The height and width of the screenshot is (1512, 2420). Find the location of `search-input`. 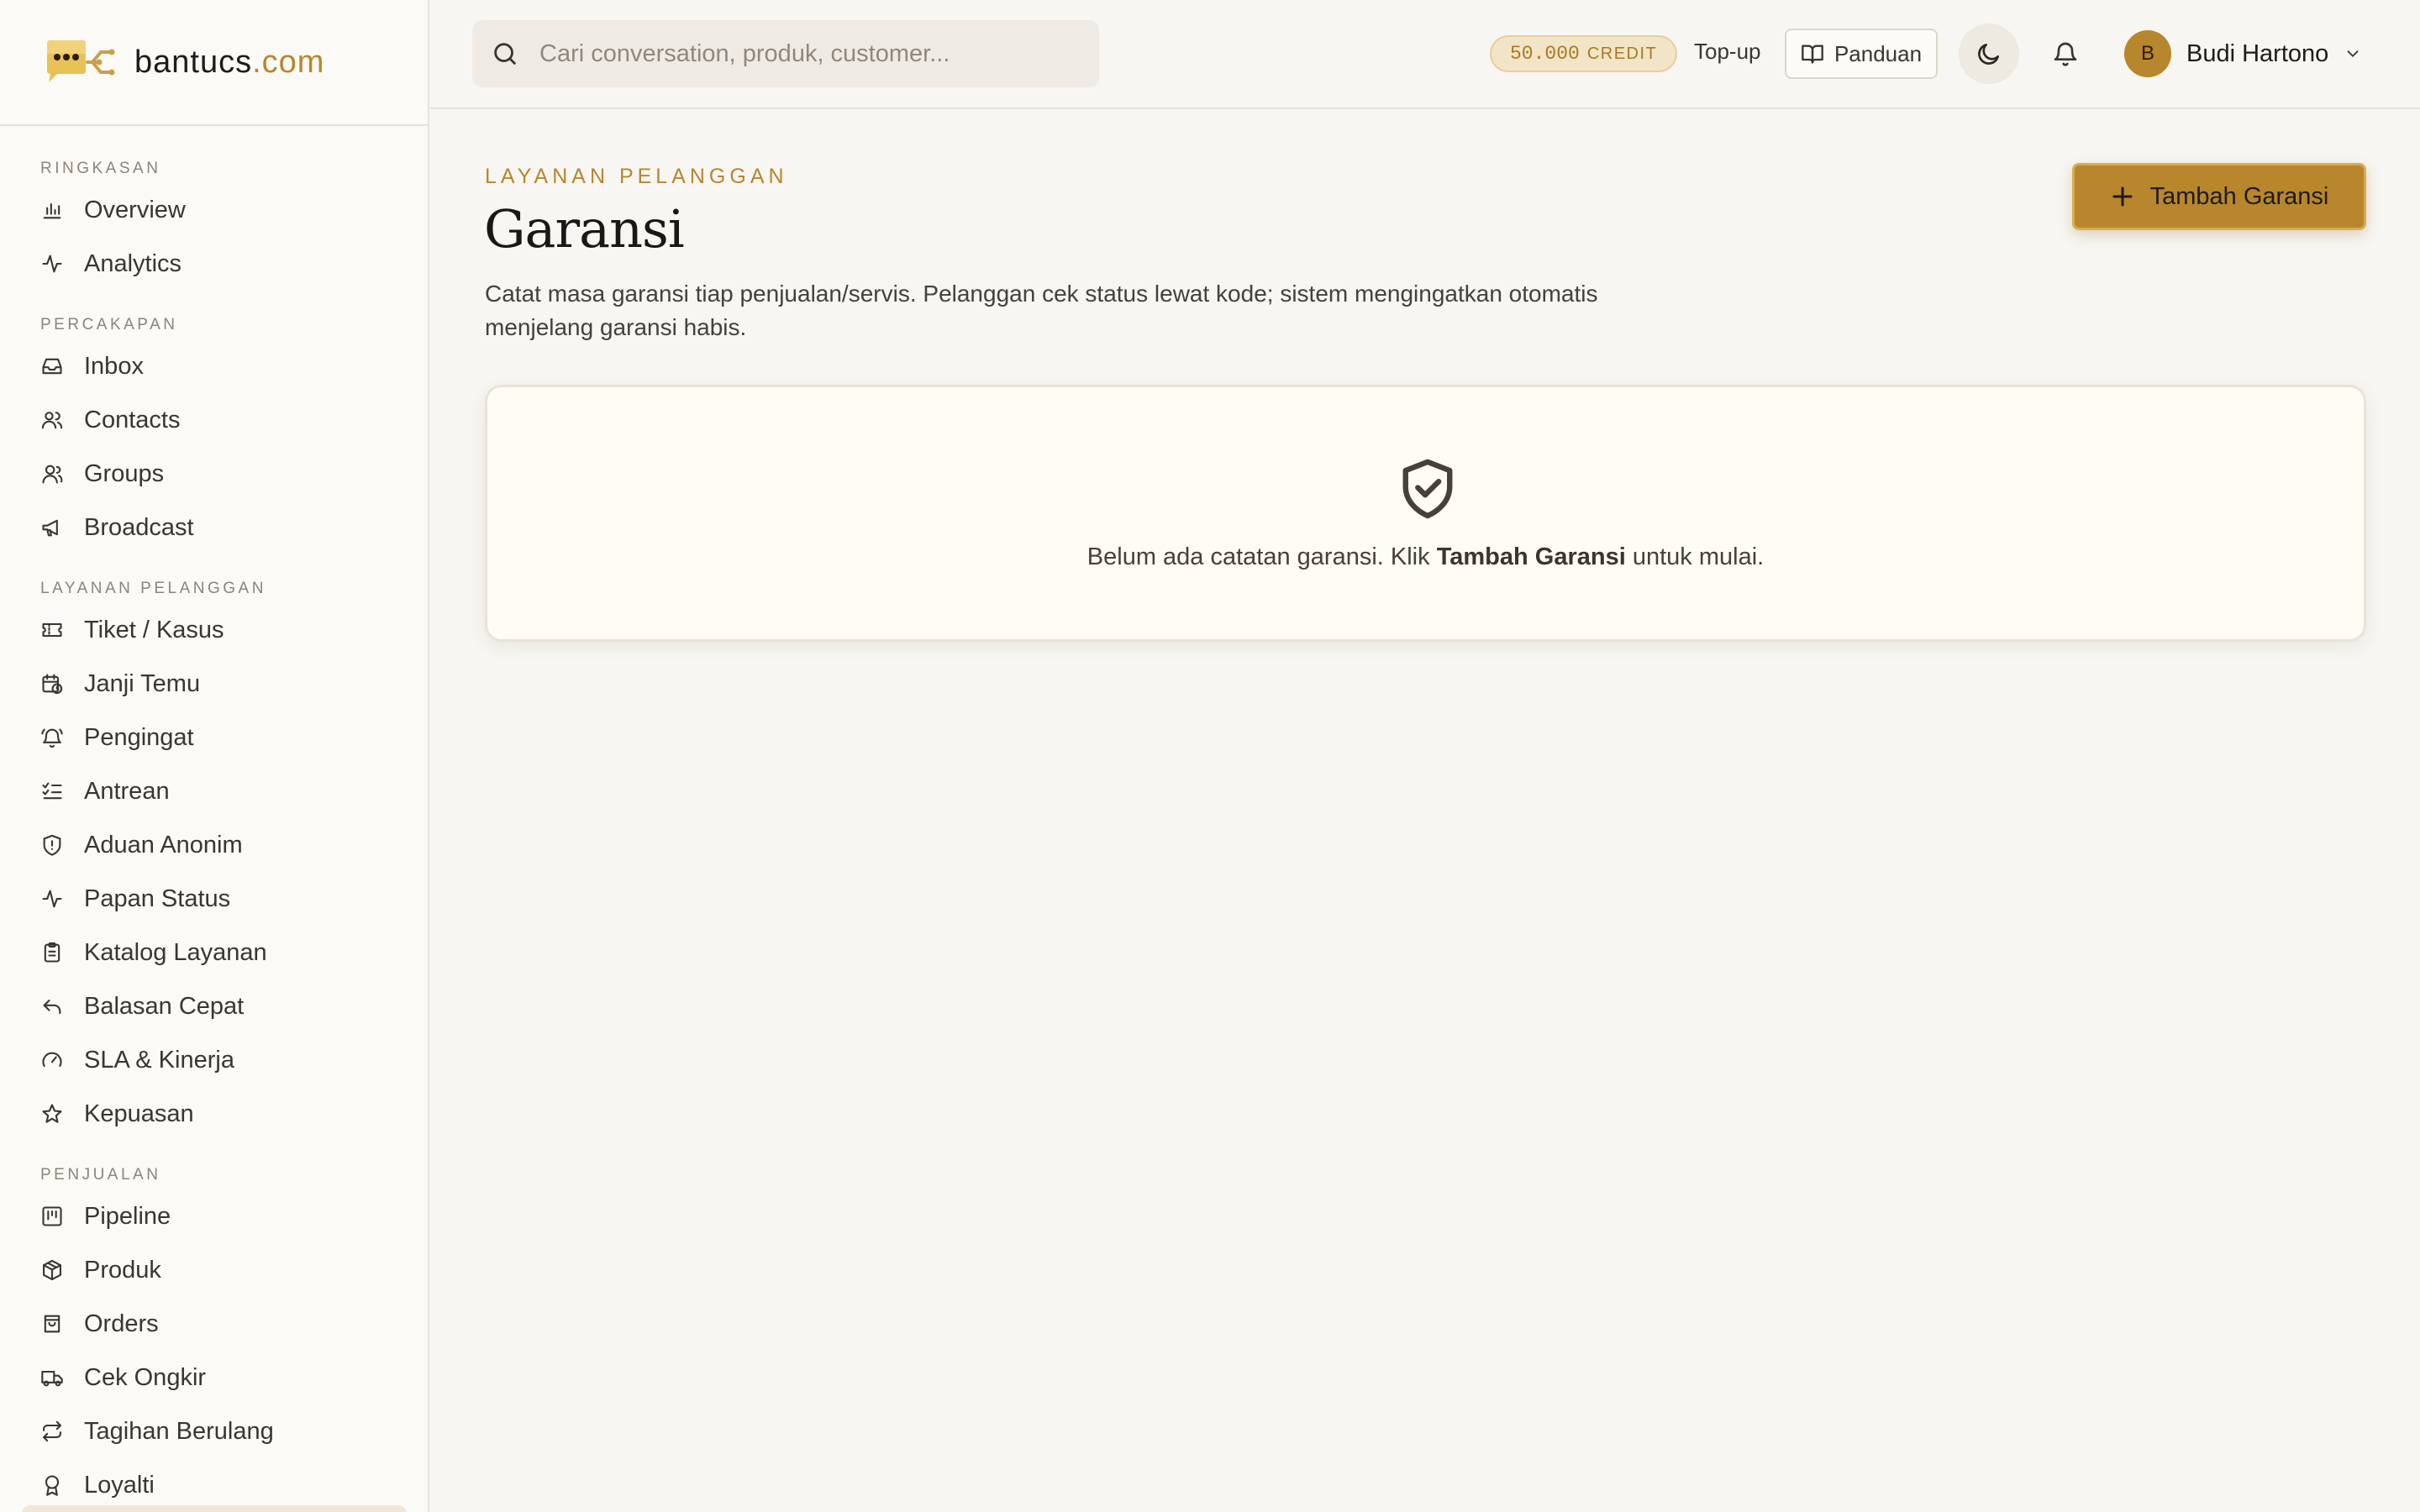

search-input is located at coordinates (808, 53).